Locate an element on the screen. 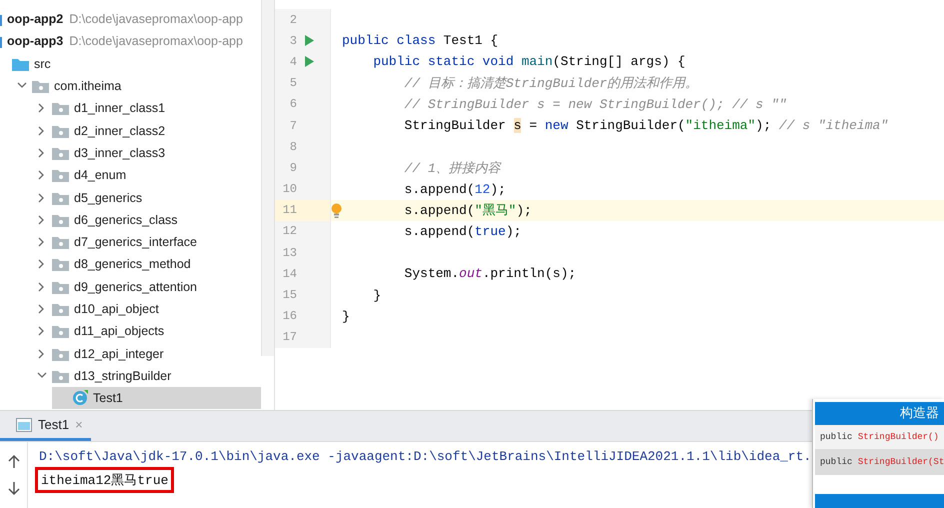  code-line: s.append(12); is located at coordinates (454, 189).